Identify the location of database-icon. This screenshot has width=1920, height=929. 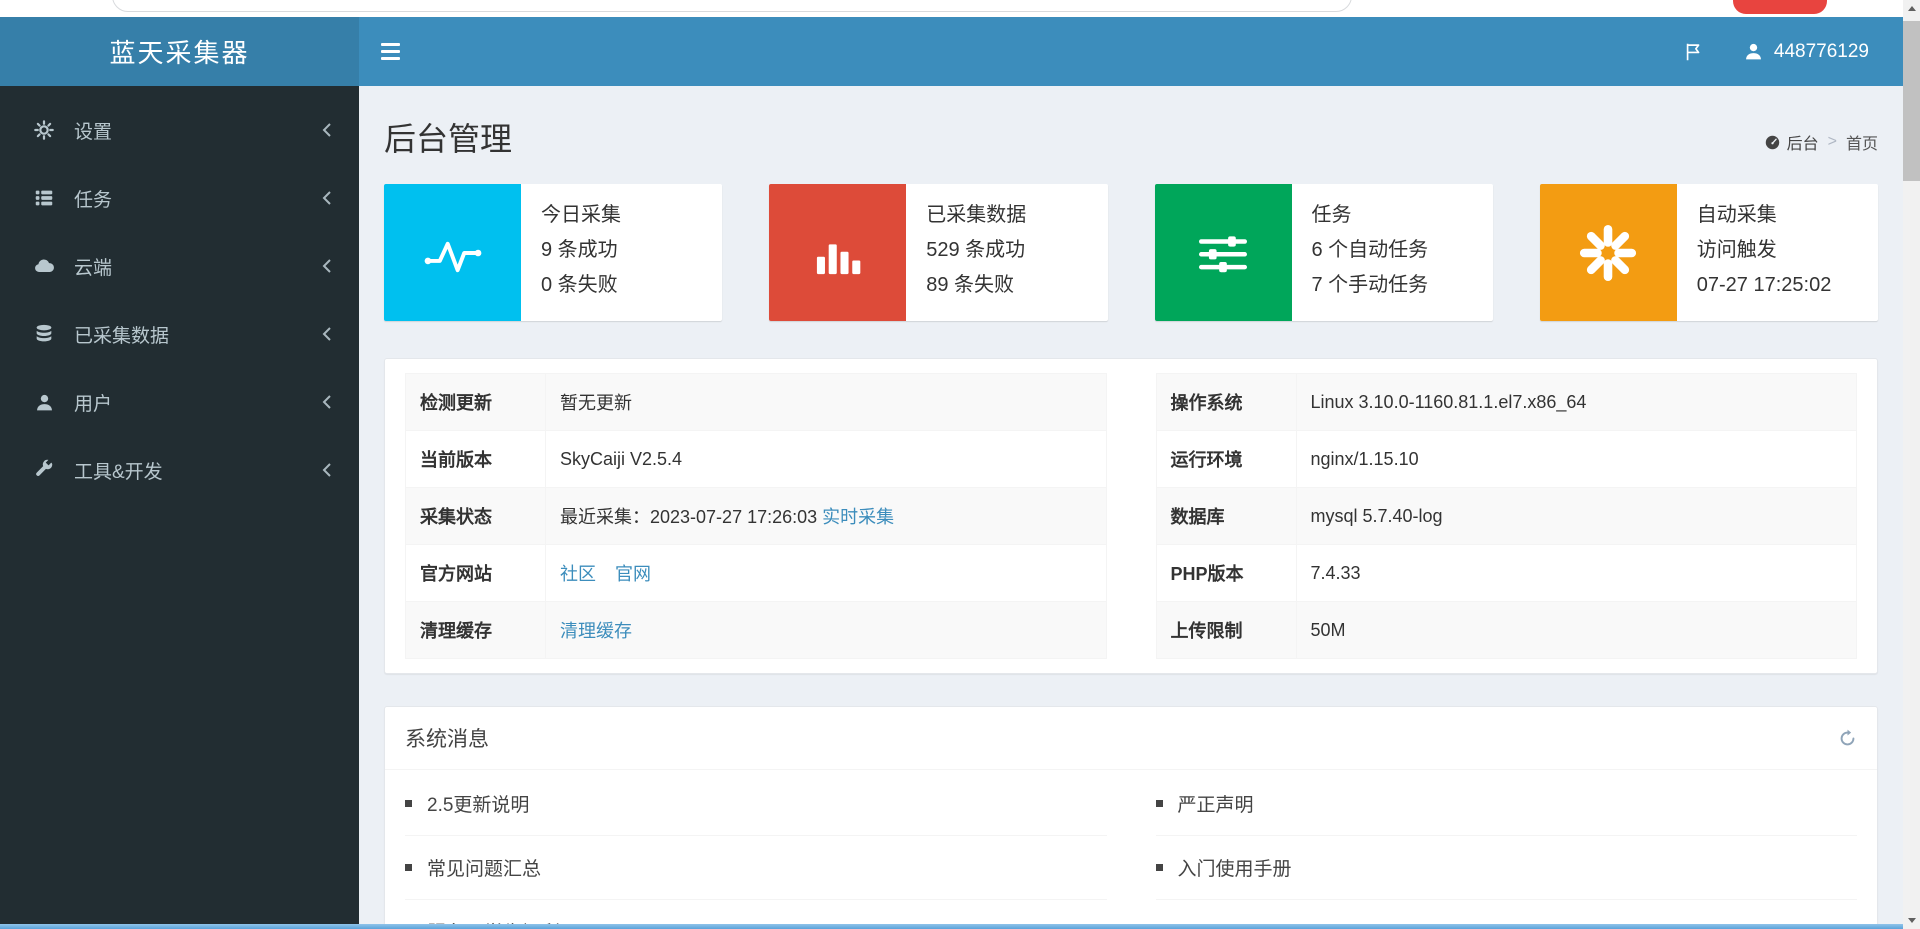
(44, 334).